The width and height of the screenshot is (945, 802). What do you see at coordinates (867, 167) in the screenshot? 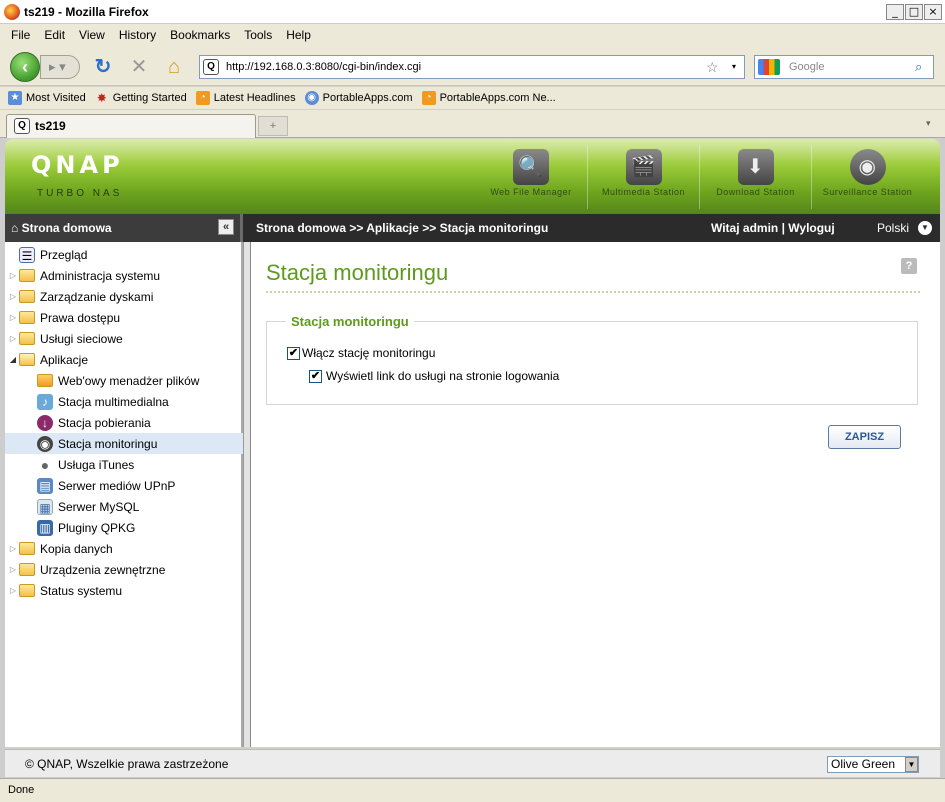
I see `surveillance-station-icon: ◉` at bounding box center [867, 167].